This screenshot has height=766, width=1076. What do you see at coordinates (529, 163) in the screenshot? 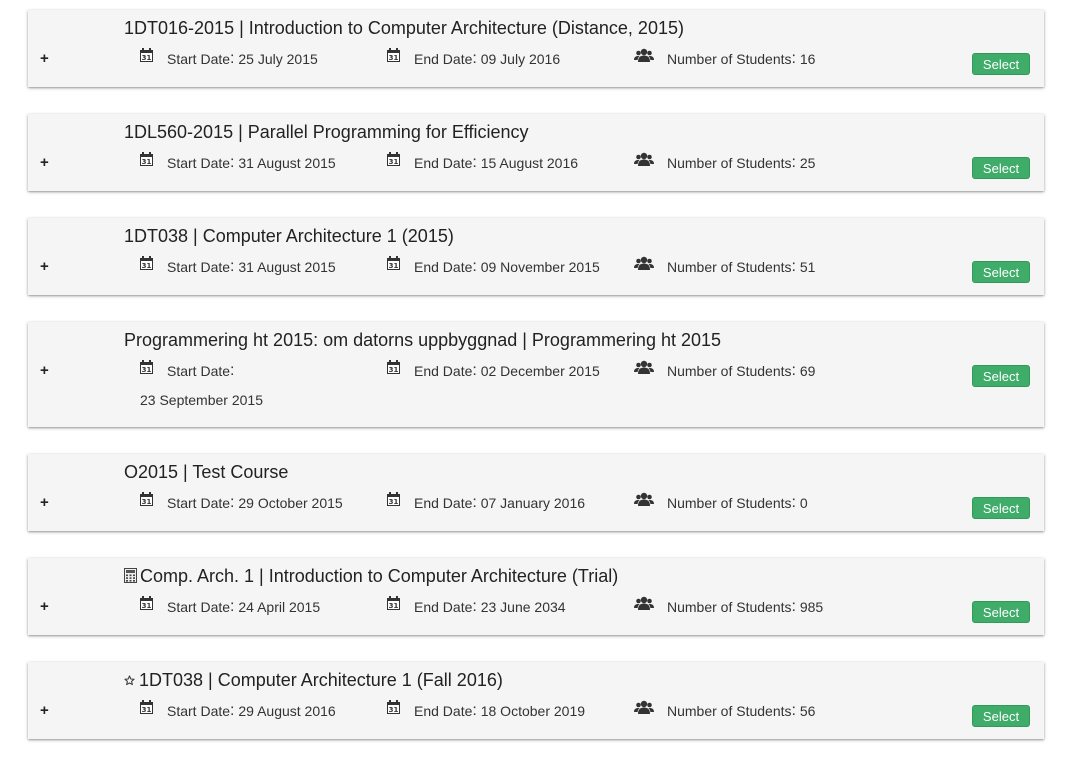
I see `end-date-value: 15 August 2016` at bounding box center [529, 163].